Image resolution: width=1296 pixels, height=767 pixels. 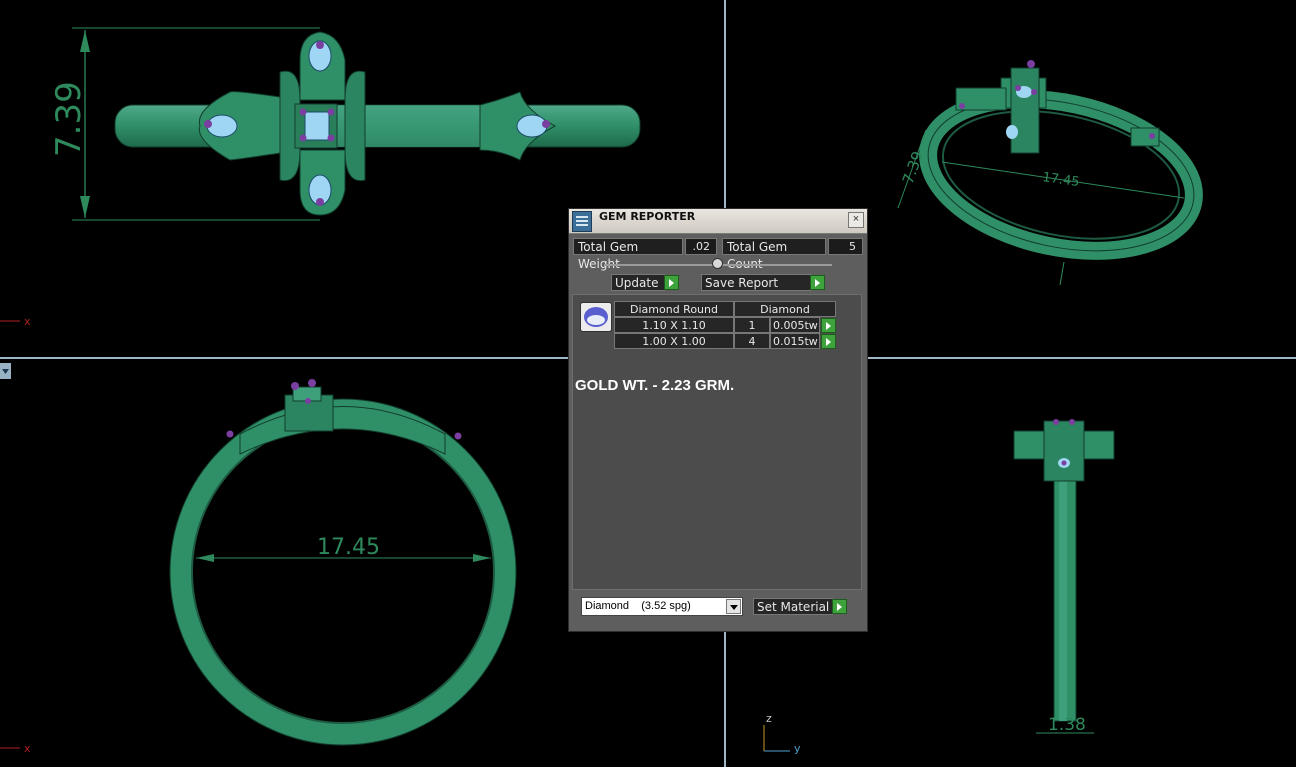 What do you see at coordinates (752, 341) in the screenshot?
I see `row-2-count: 4` at bounding box center [752, 341].